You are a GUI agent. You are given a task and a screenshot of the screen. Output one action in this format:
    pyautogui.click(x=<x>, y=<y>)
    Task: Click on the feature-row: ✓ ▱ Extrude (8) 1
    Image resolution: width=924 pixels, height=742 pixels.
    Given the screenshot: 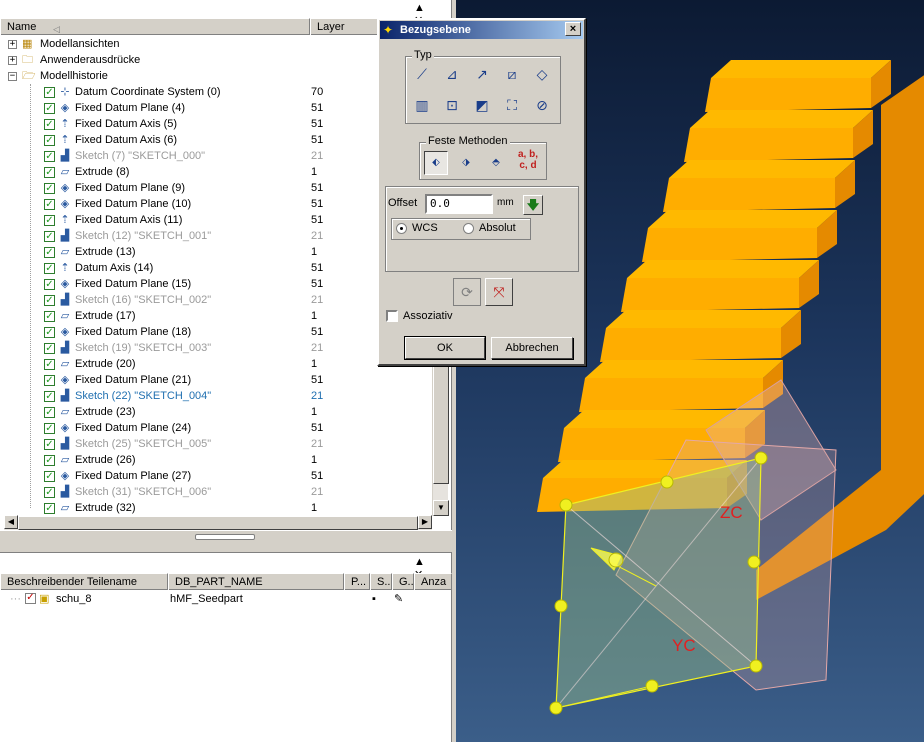 What is the action you would take?
    pyautogui.click(x=216, y=172)
    